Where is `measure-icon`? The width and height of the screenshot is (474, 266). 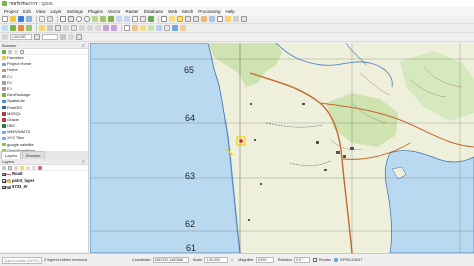 measure-icon is located at coordinates (220, 19).